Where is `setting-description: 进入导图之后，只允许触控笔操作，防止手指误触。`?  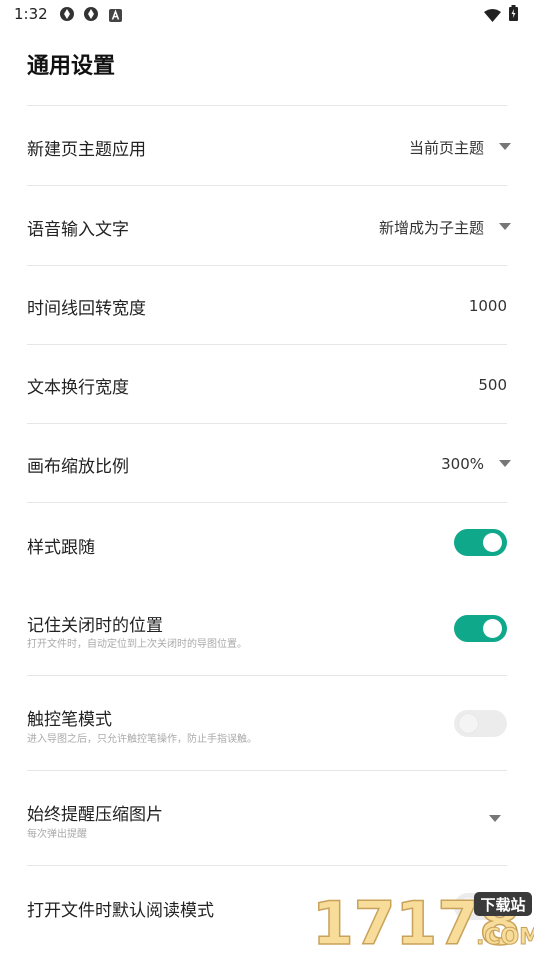
setting-description: 进入导图之后，只允许触控笔操作，防止手指误触。 is located at coordinates (142, 739).